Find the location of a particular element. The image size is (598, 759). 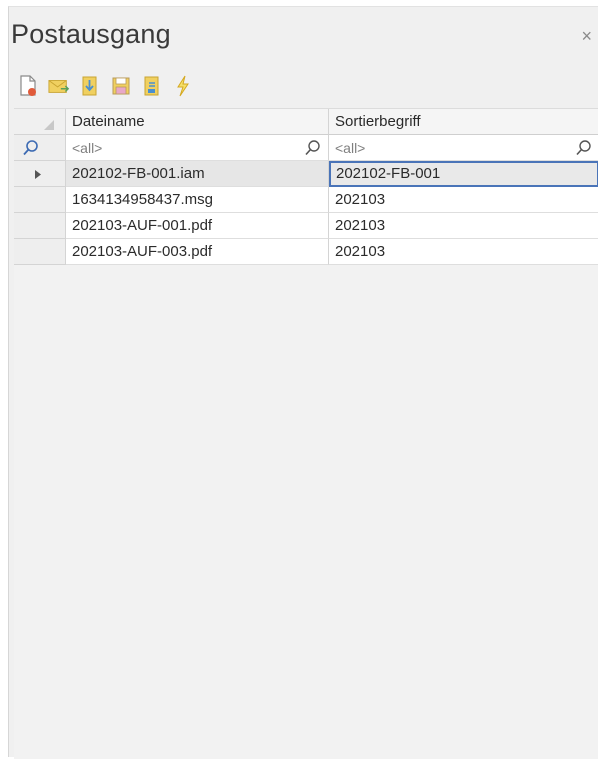

filter-row: <all> <all> is located at coordinates (306, 148).